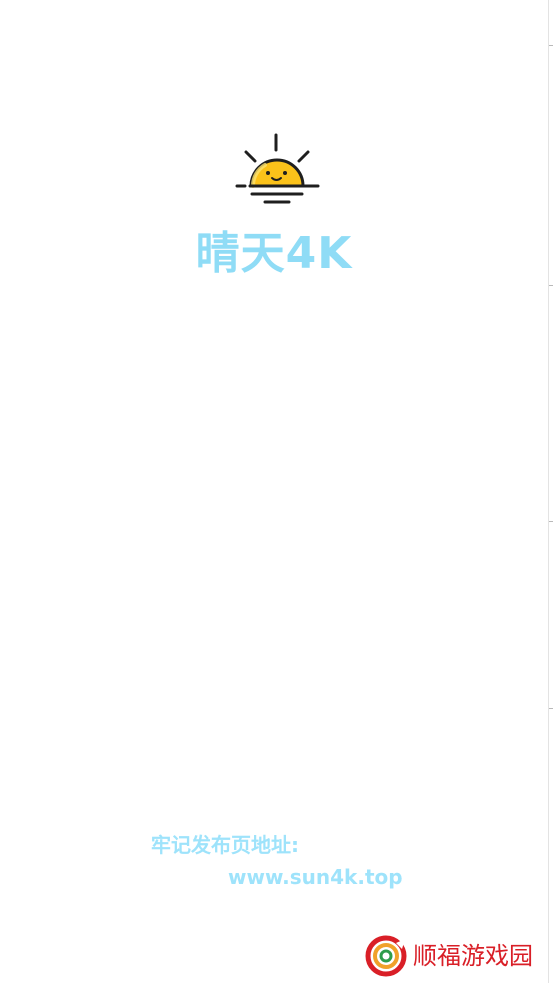  I want to click on release-page-label: 牢记发布页地址:, so click(225, 845).